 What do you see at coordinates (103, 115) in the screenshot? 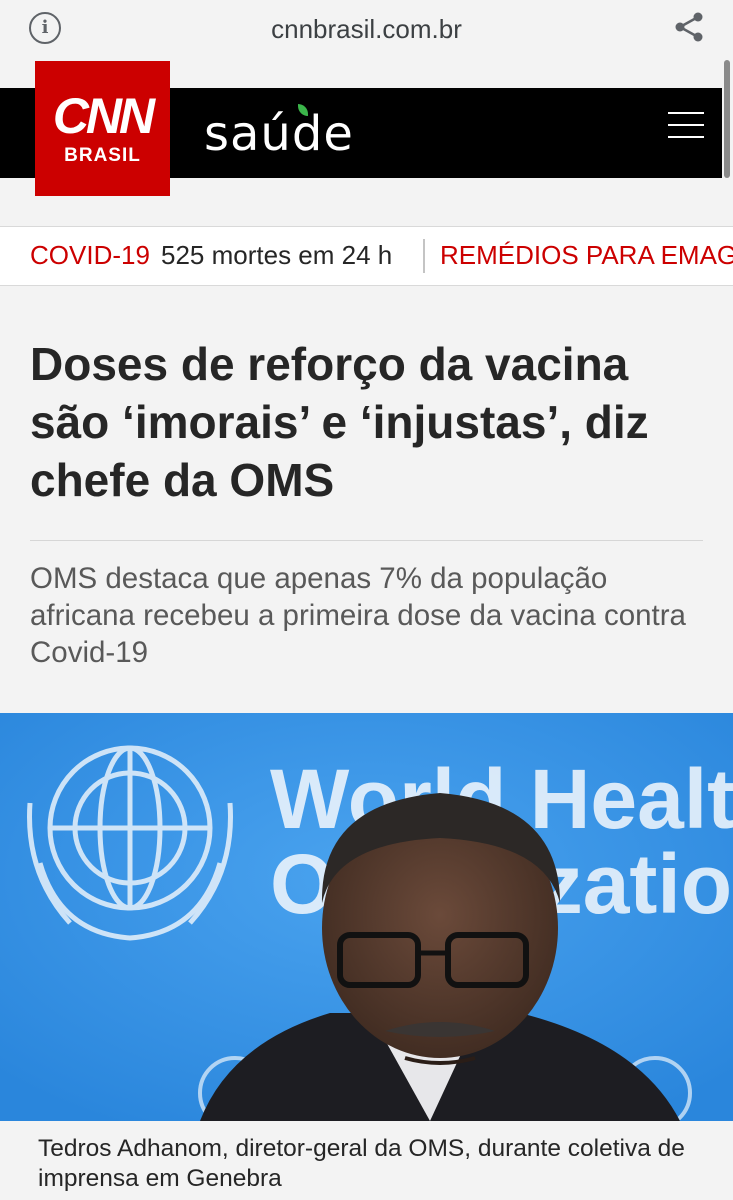
I see `logo-cnn-text: CNN` at bounding box center [103, 115].